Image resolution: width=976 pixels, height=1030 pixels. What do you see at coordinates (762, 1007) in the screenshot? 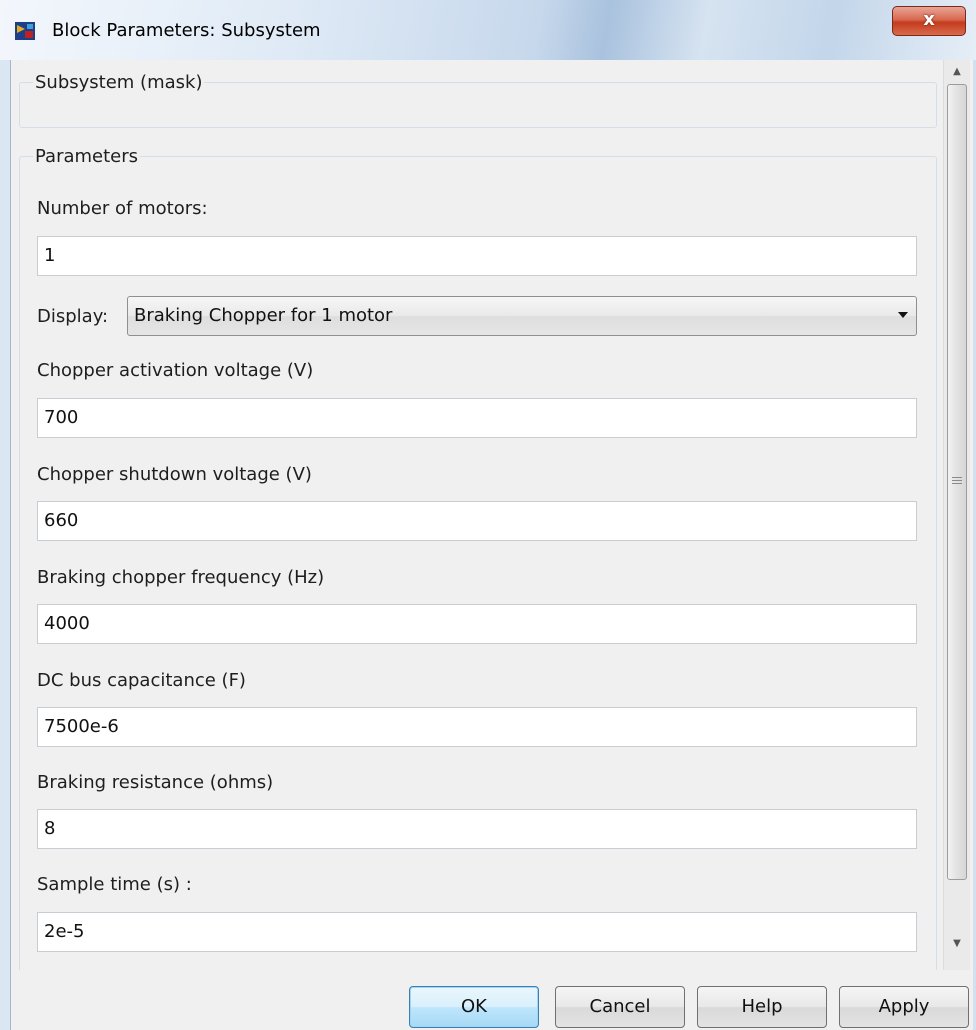
I see `help-button: Help` at bounding box center [762, 1007].